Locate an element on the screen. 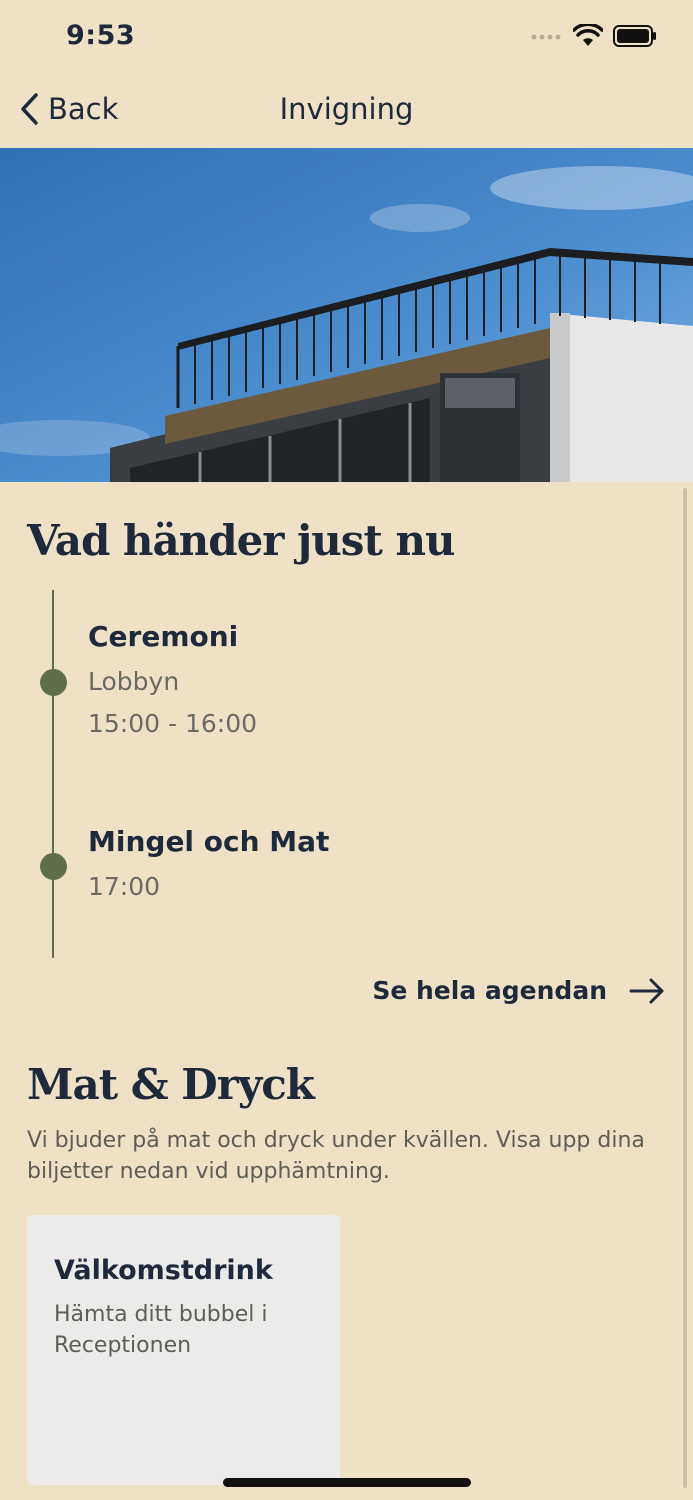  navigation-bar: Back Invigning is located at coordinates (346, 112).